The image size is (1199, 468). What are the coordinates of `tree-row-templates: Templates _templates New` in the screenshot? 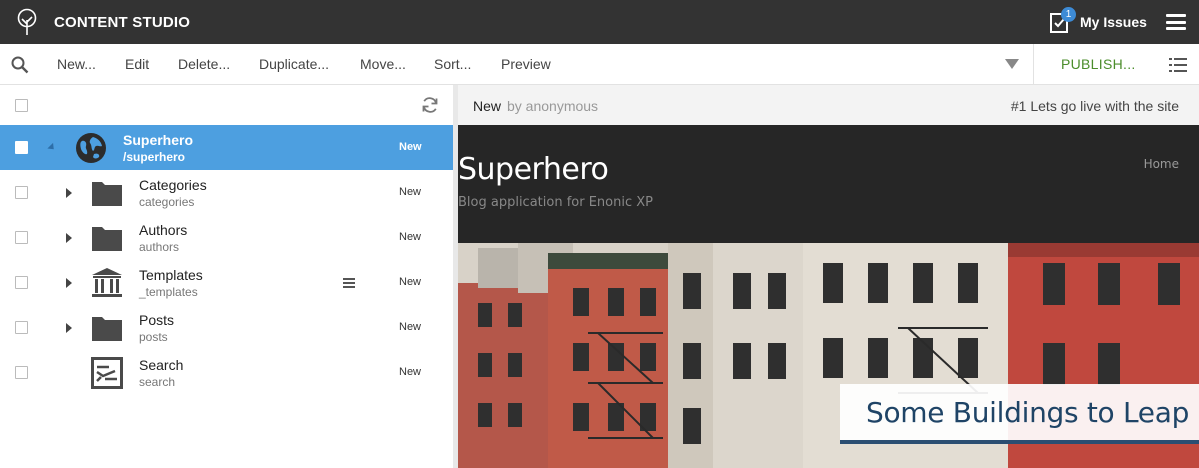 It's located at (226, 282).